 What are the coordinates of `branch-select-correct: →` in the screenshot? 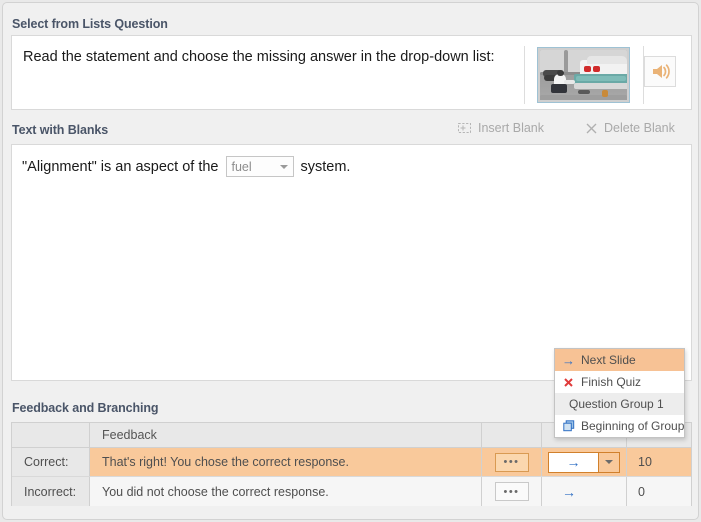 It's located at (584, 462).